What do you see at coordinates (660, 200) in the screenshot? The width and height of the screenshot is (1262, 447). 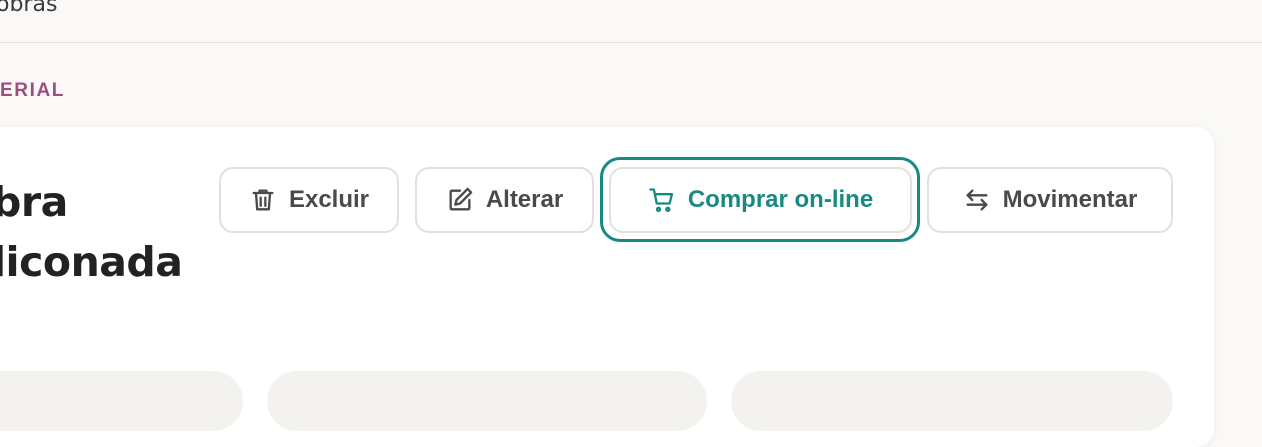 I see `cart-icon` at bounding box center [660, 200].